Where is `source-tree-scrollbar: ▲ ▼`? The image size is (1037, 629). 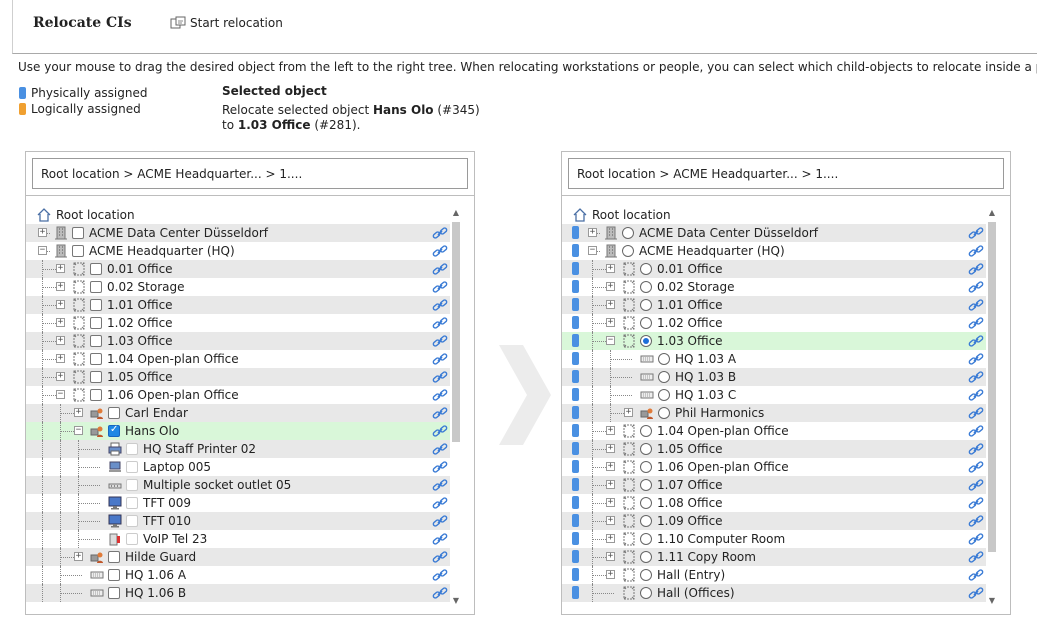 source-tree-scrollbar: ▲ ▼ is located at coordinates (456, 407).